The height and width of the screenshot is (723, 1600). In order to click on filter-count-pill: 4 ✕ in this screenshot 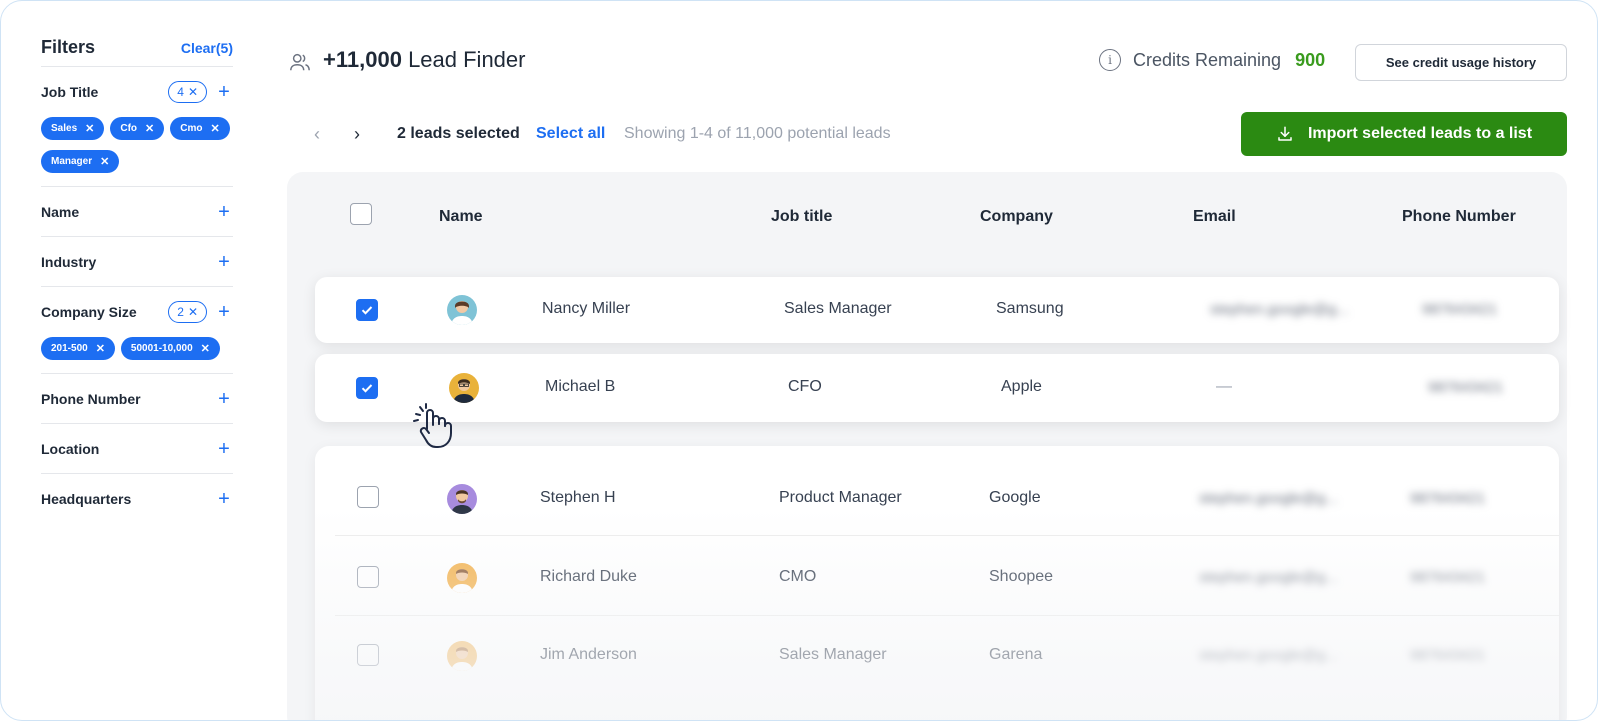, I will do `click(187, 92)`.